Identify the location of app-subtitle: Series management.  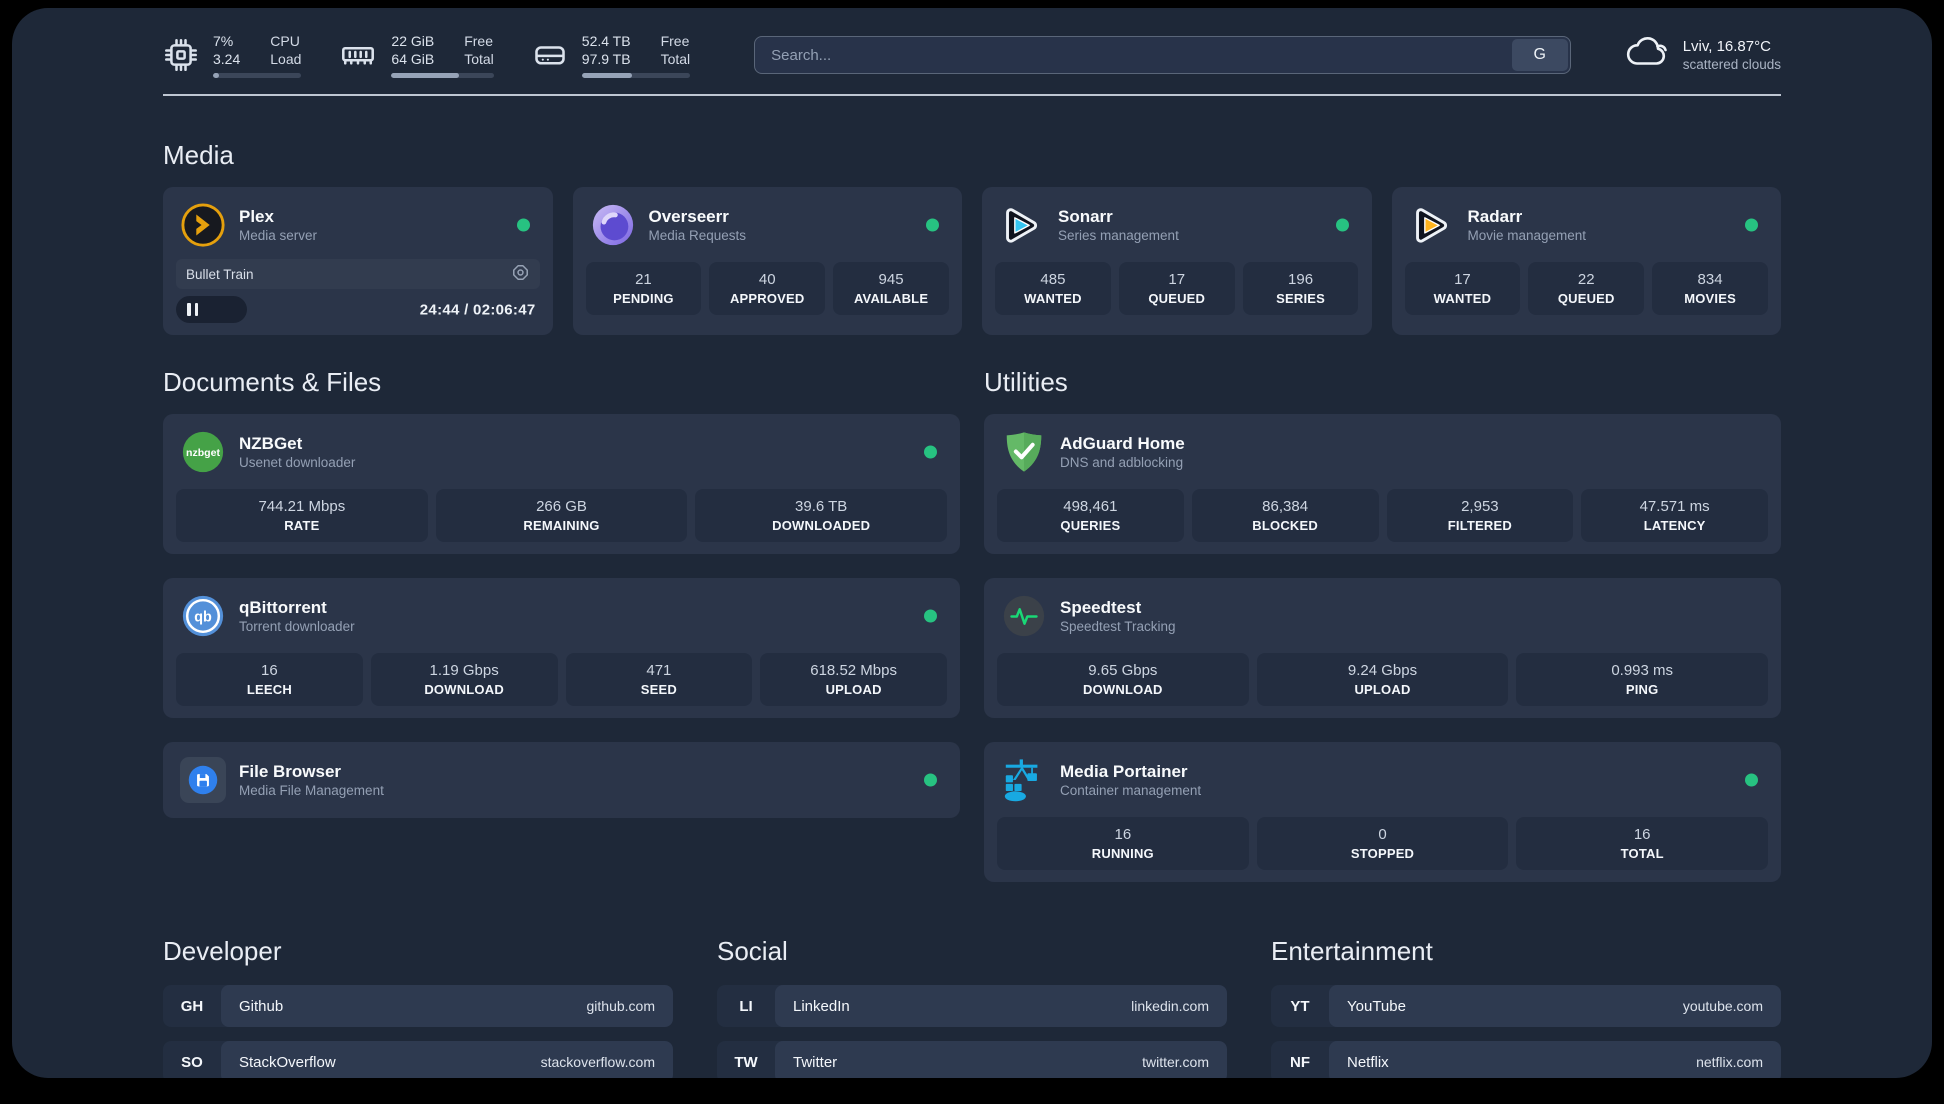
(1118, 235).